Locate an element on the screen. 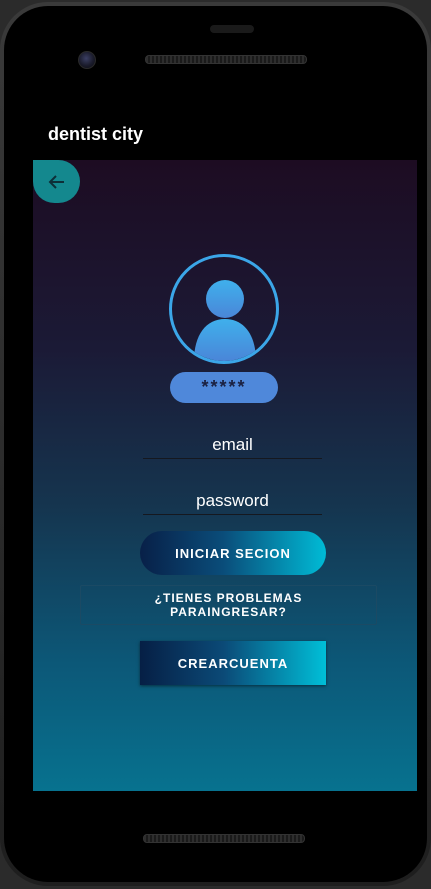  trouble-login-label: ¿TIENES PROBLEMAS PARAINGRESAR? is located at coordinates (228, 605).